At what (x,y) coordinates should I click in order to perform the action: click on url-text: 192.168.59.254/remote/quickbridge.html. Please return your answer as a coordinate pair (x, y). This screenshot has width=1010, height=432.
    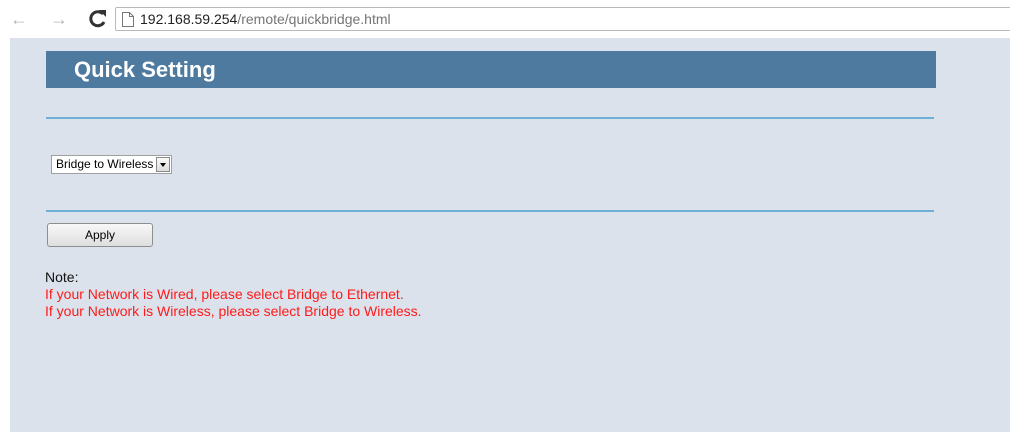
    Looking at the image, I should click on (265, 19).